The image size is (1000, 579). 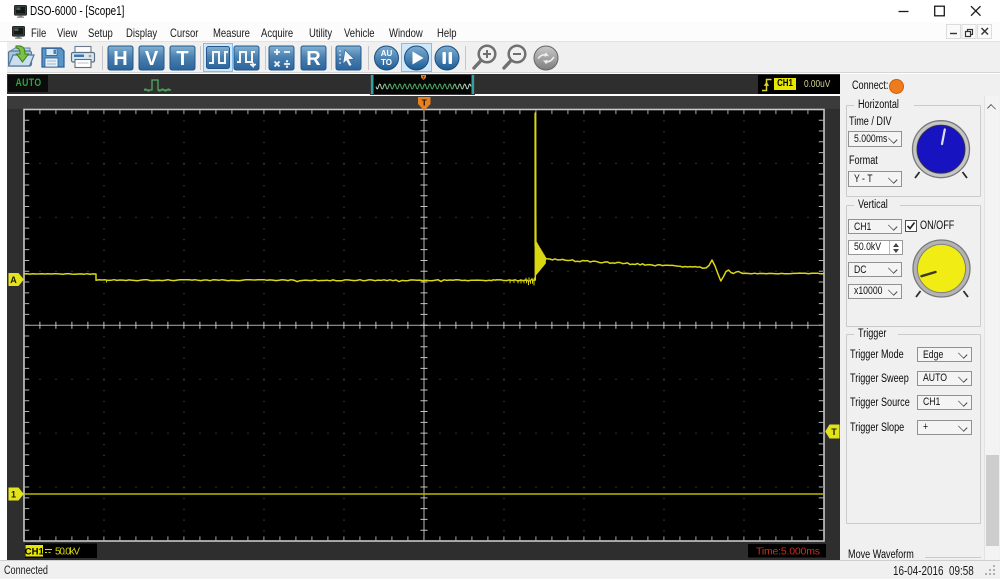 I want to click on svg-text: CH1, so click(x=35, y=551).